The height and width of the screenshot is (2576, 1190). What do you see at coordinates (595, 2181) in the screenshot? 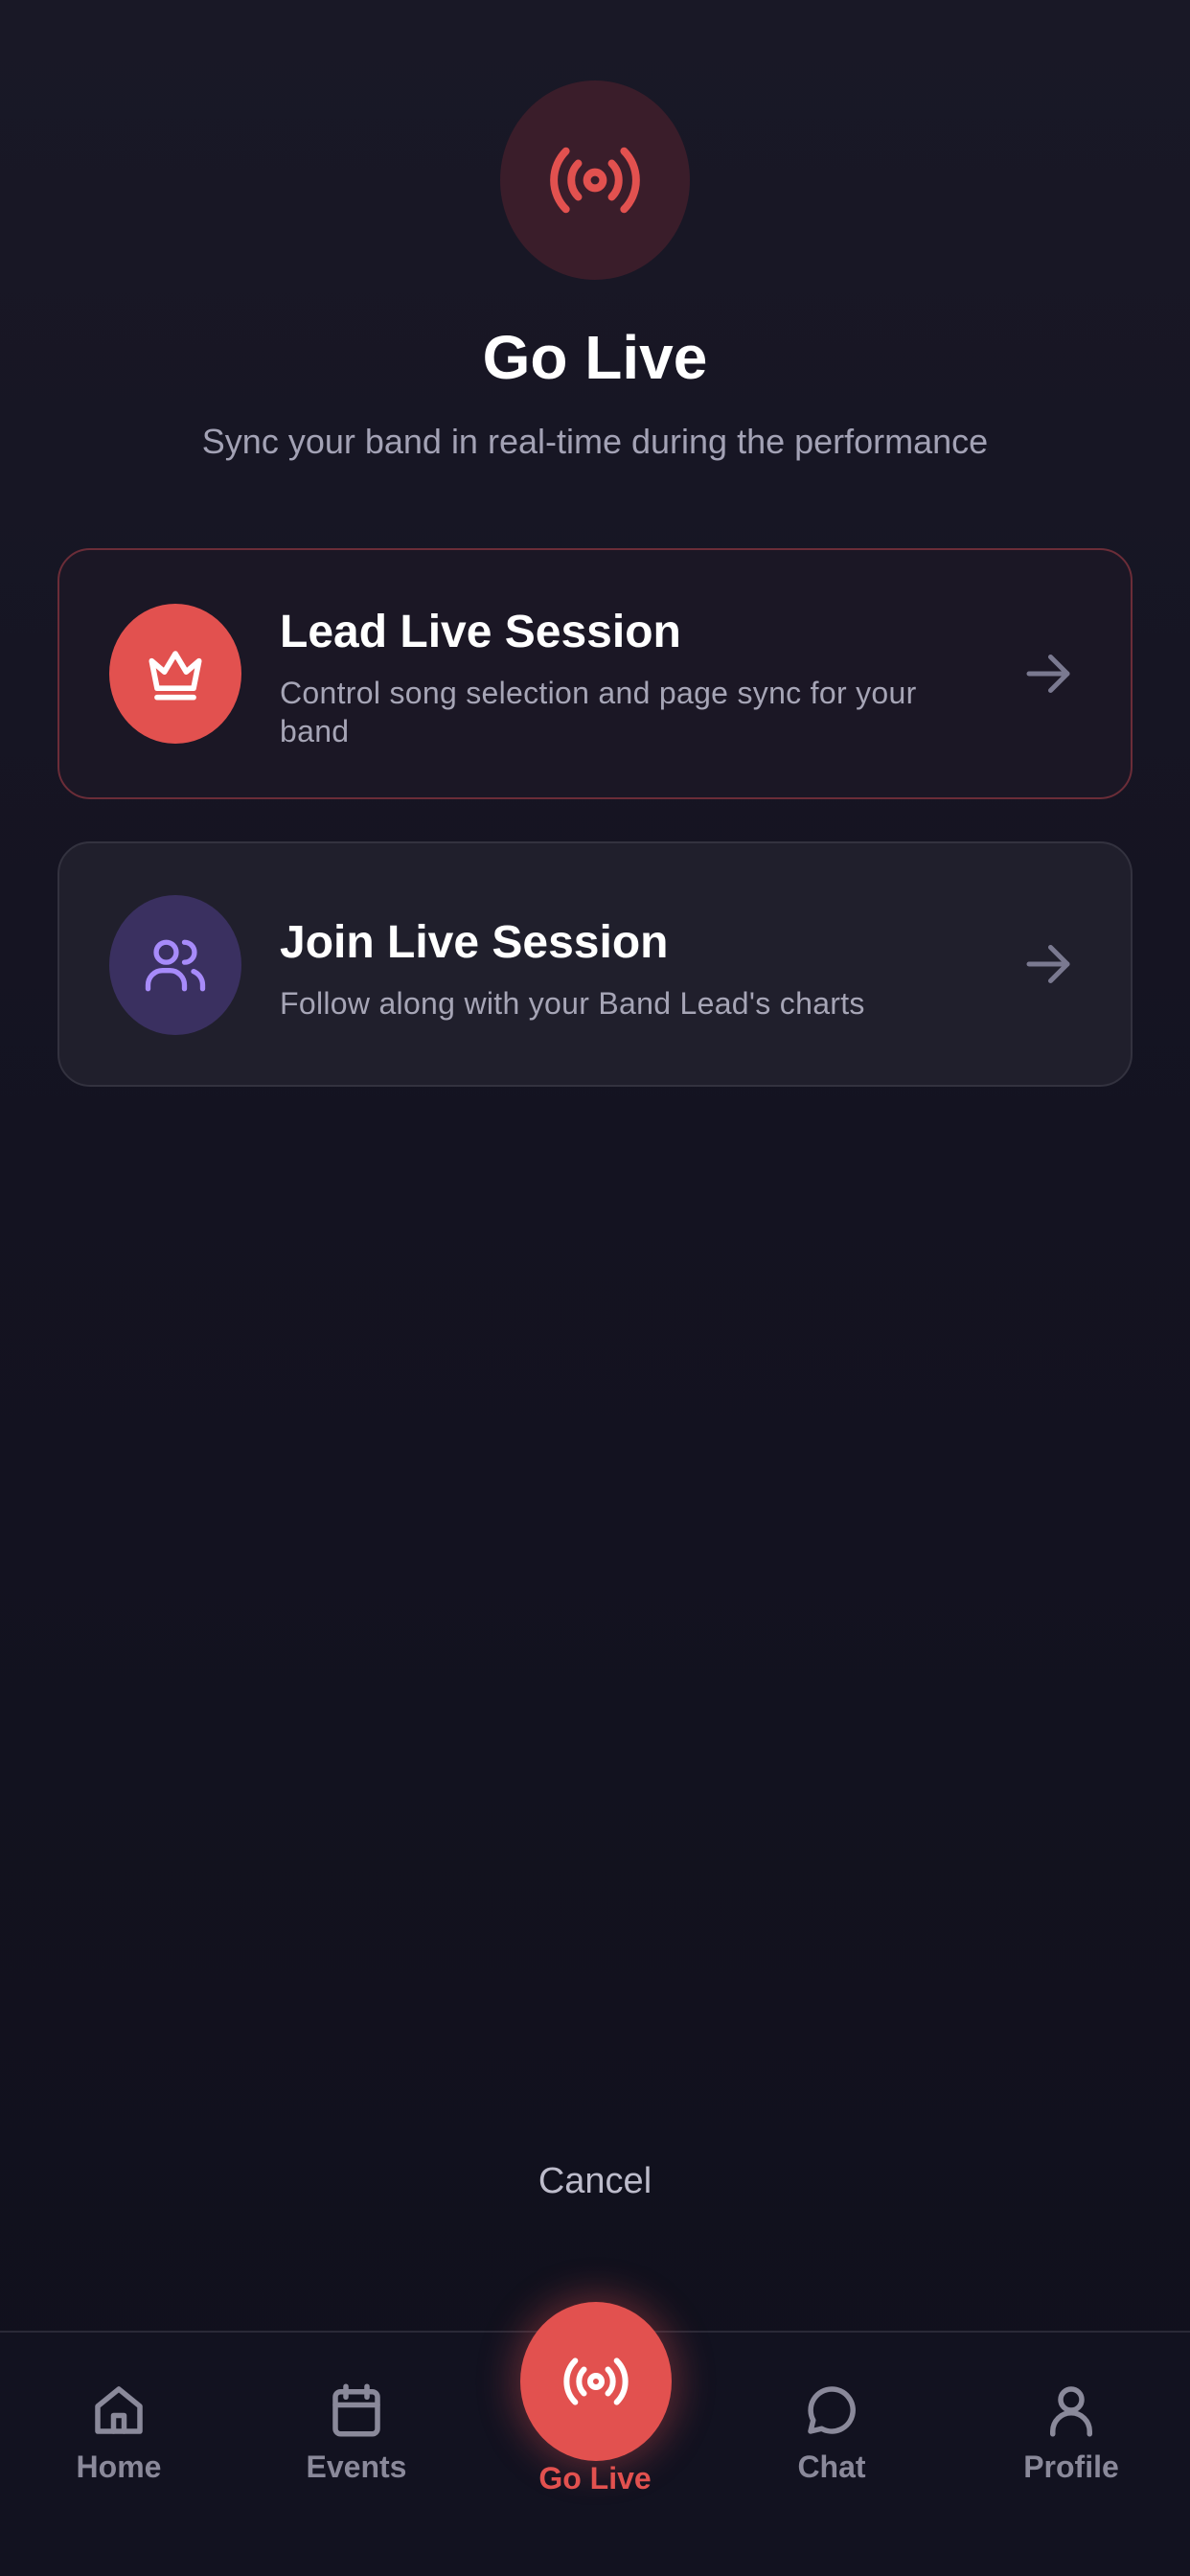
I see `cancel-button: Cancel` at bounding box center [595, 2181].